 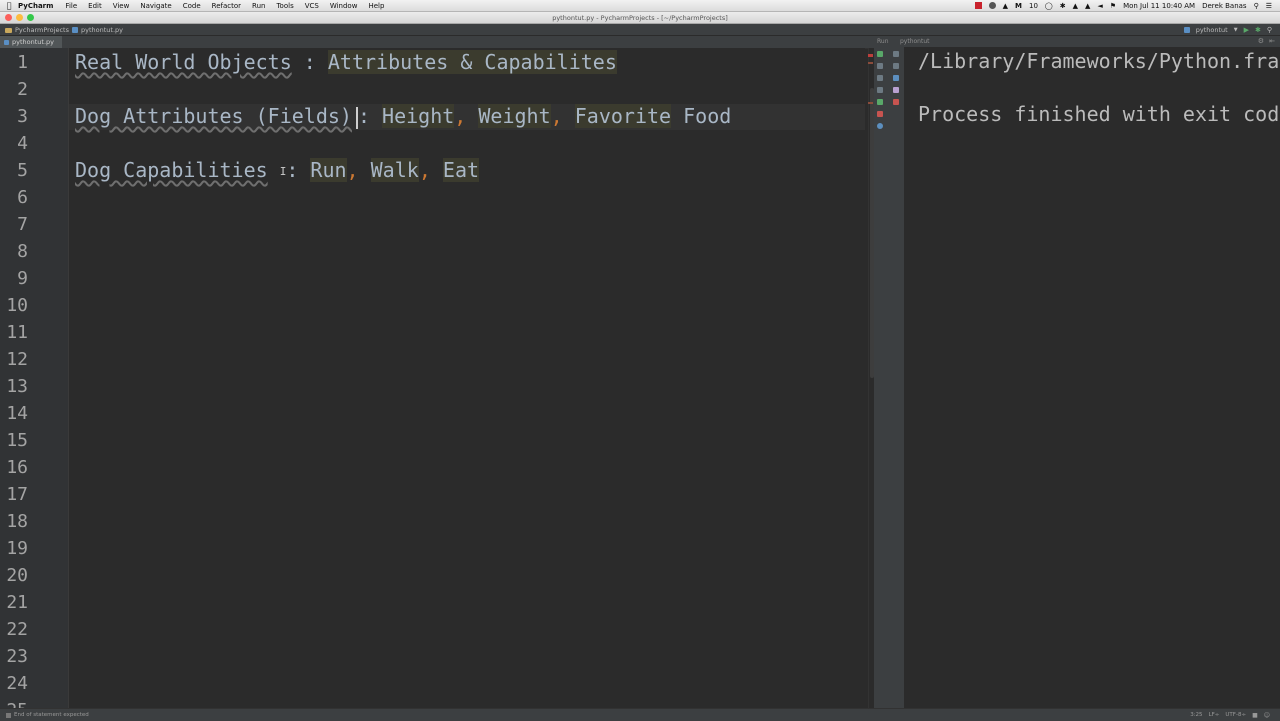 I want to click on panel-toggle-icon, so click(x=8, y=715).